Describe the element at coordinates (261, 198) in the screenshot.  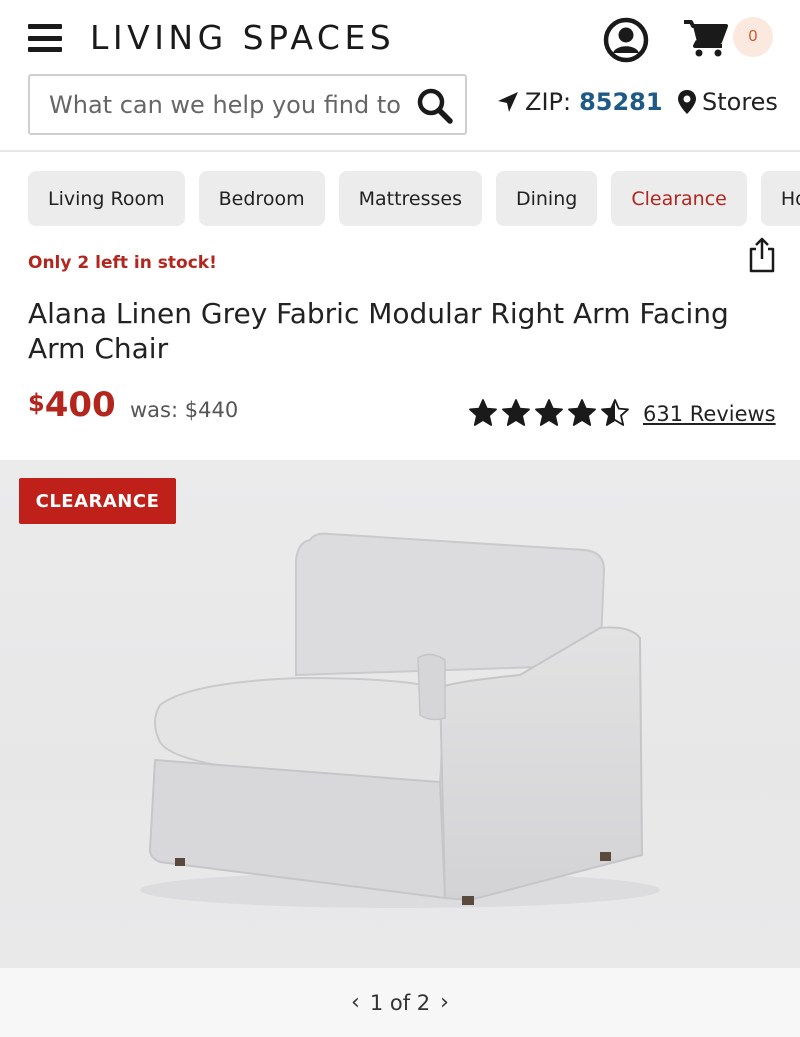
I see `category-chip-bedroom: Bedroom` at that location.